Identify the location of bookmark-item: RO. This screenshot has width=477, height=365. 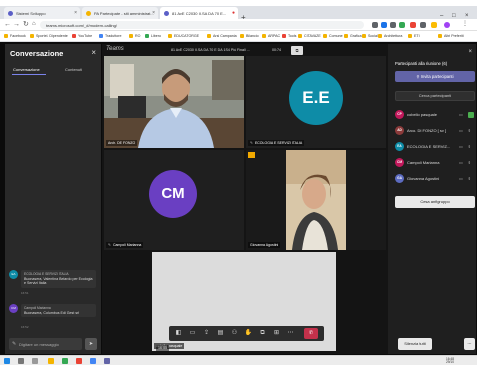
(134, 36).